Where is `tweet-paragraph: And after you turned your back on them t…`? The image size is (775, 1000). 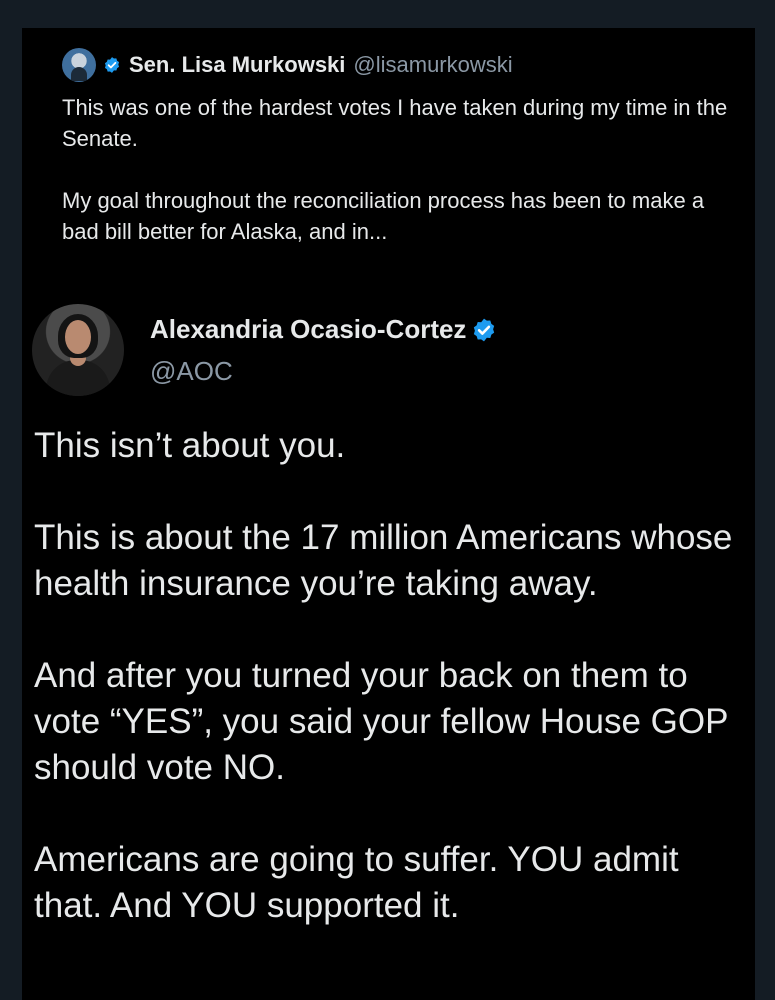 tweet-paragraph: And after you turned your back on them t… is located at coordinates (381, 721).